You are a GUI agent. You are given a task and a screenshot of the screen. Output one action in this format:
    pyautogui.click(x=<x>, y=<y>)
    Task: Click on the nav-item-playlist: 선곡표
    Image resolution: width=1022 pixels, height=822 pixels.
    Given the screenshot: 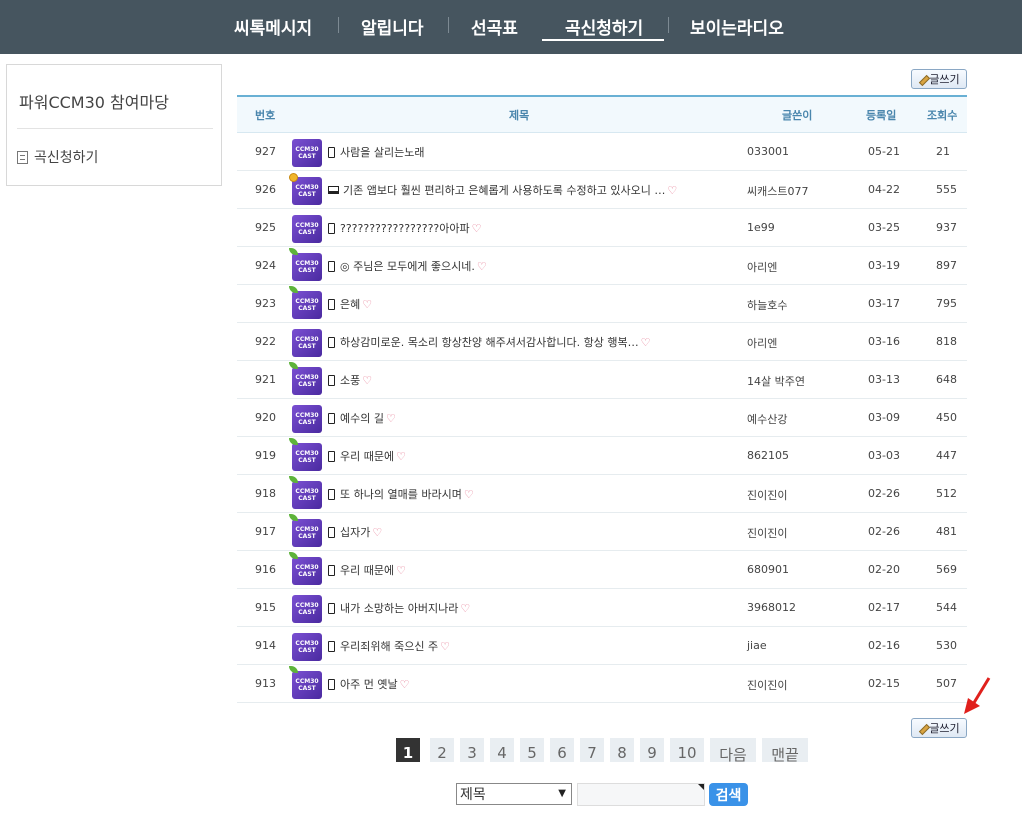 What is the action you would take?
    pyautogui.click(x=494, y=26)
    